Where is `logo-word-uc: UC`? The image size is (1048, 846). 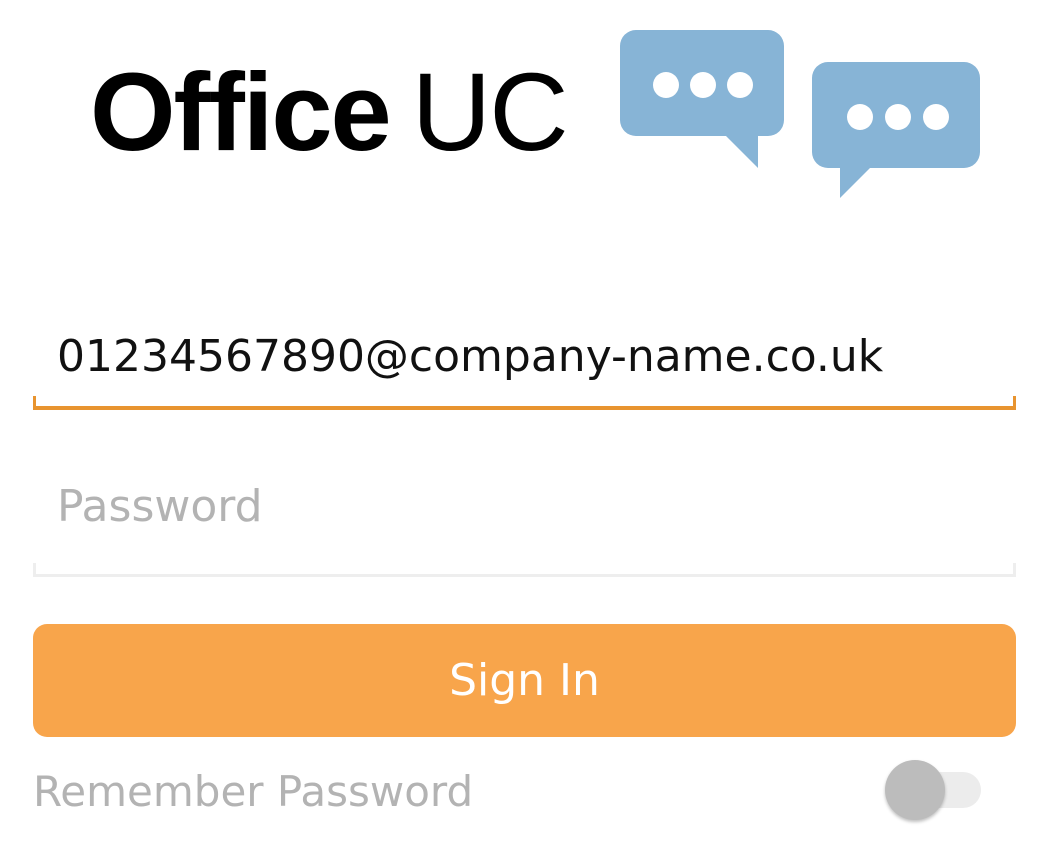 logo-word-uc: UC is located at coordinates (490, 112).